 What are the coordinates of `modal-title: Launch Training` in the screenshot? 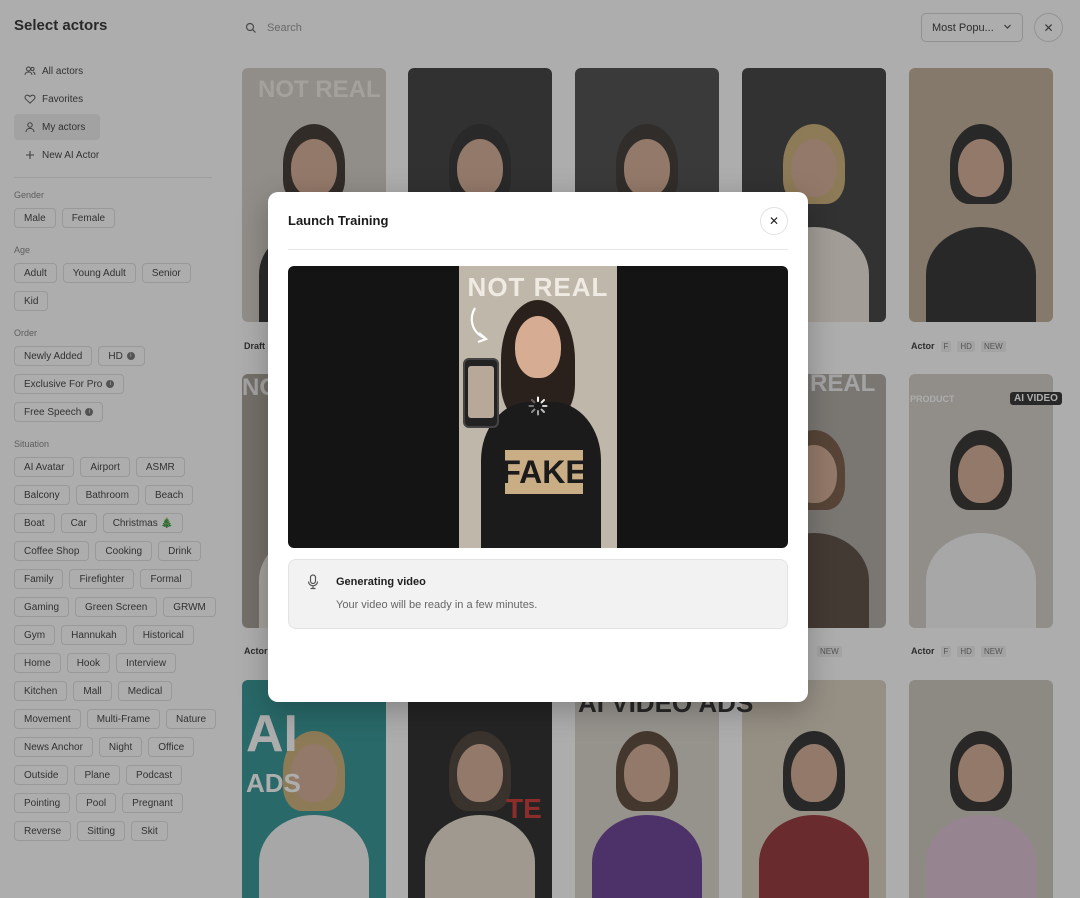 It's located at (338, 220).